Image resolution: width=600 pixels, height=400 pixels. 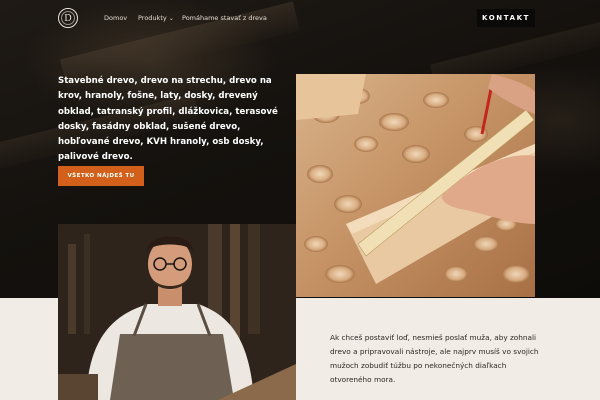 What do you see at coordinates (171, 18) in the screenshot?
I see `chevron-down-icon: ⌄` at bounding box center [171, 18].